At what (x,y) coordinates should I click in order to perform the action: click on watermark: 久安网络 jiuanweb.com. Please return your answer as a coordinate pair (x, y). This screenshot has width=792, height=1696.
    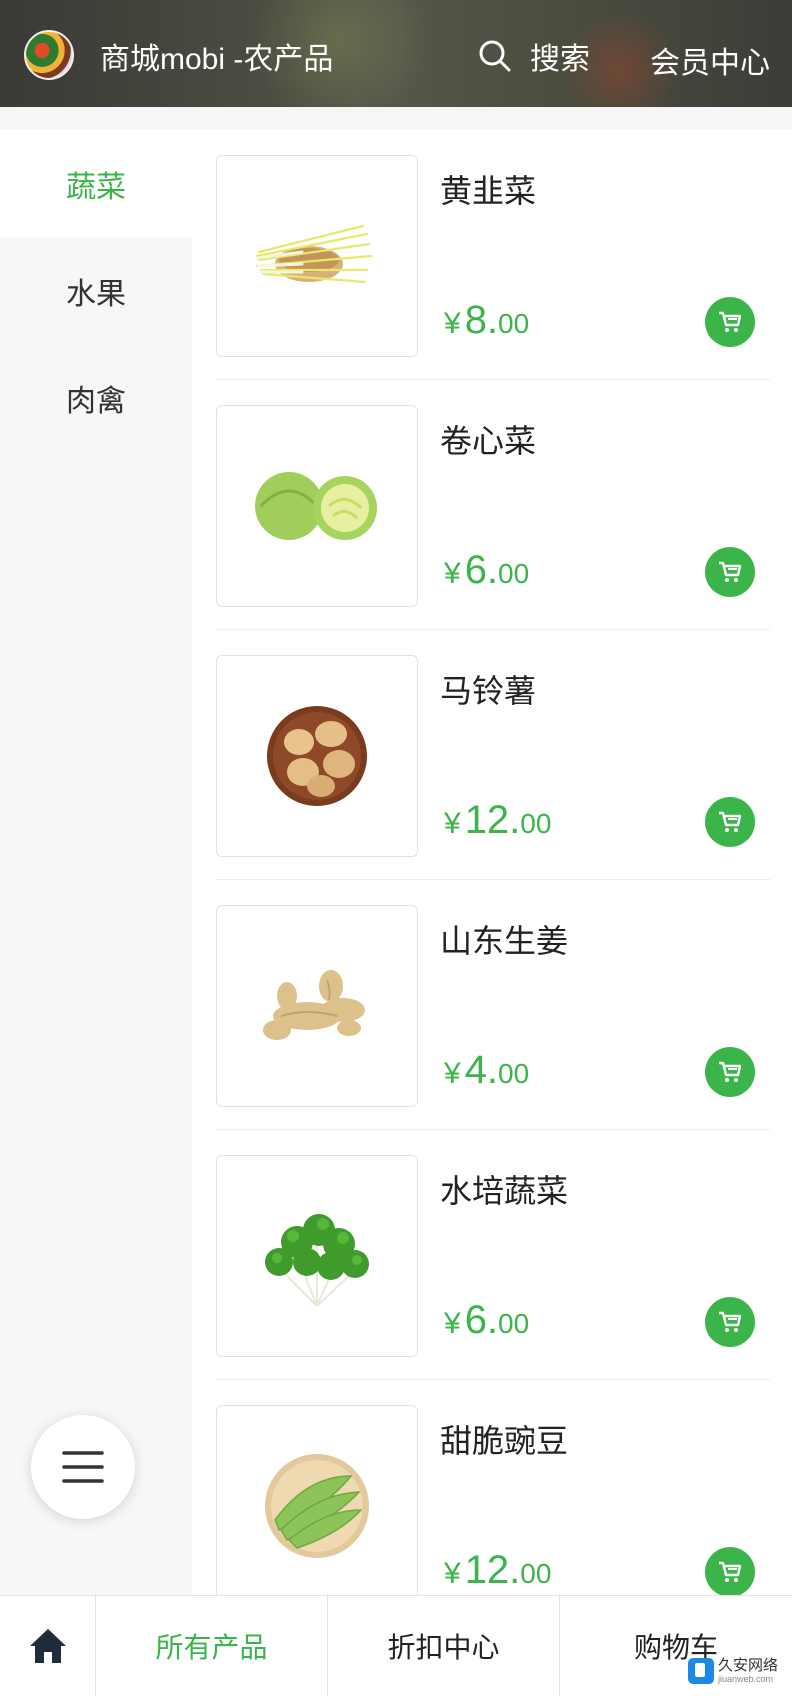
    Looking at the image, I should click on (733, 1671).